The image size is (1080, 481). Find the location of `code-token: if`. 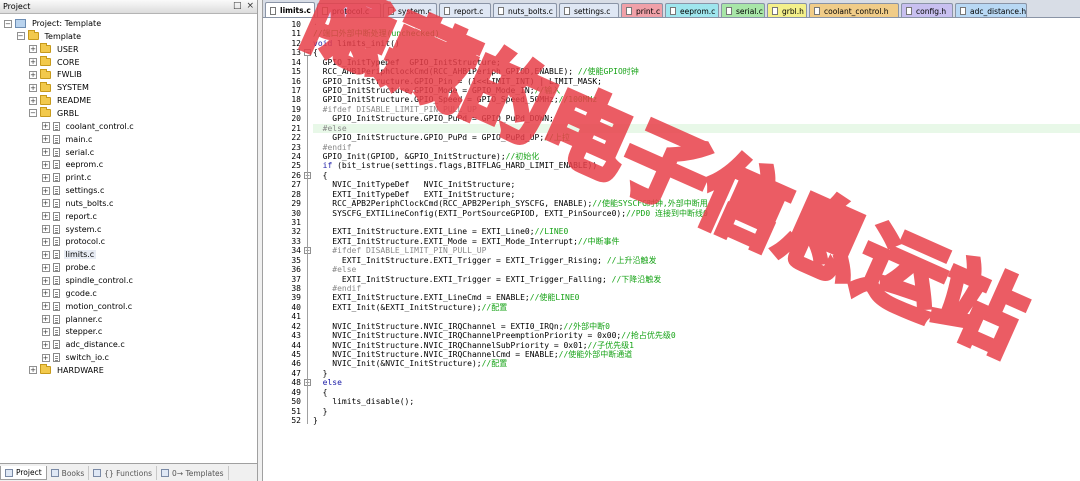

code-token: if is located at coordinates (327, 166).